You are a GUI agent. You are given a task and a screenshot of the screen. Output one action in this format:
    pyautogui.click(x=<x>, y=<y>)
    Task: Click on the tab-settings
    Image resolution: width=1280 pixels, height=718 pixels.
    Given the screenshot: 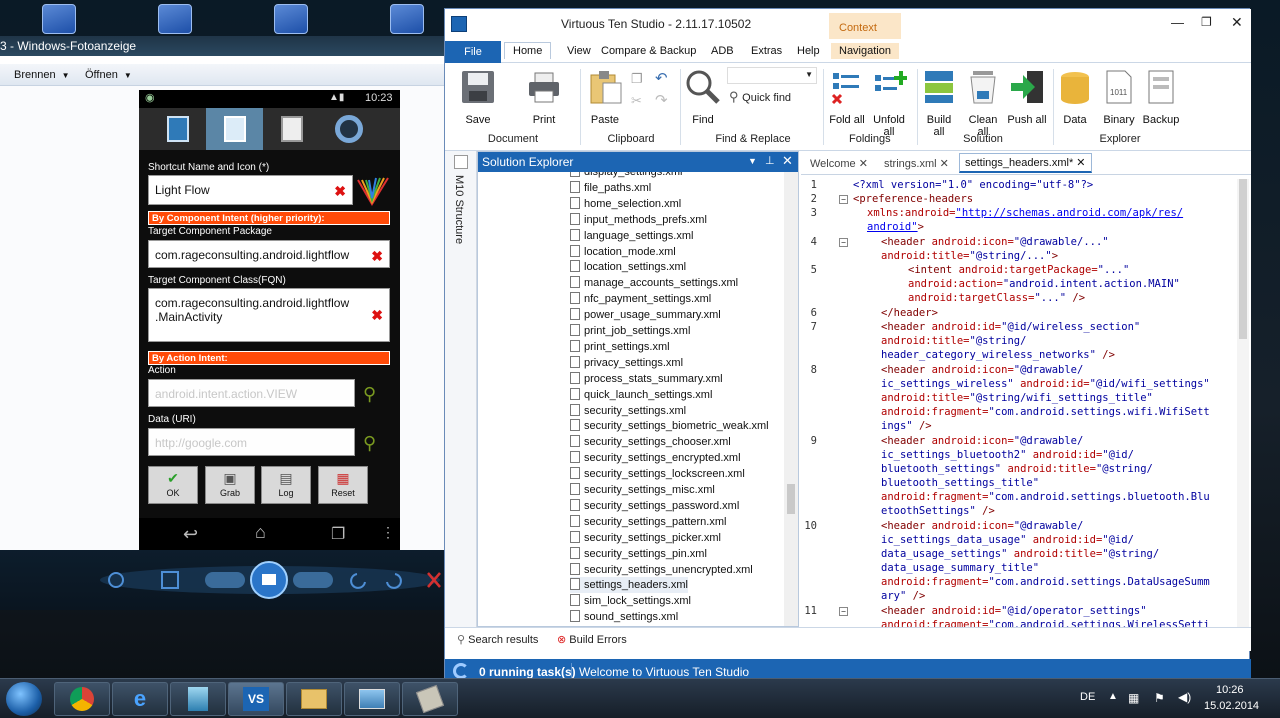 What is the action you would take?
    pyautogui.click(x=348, y=129)
    